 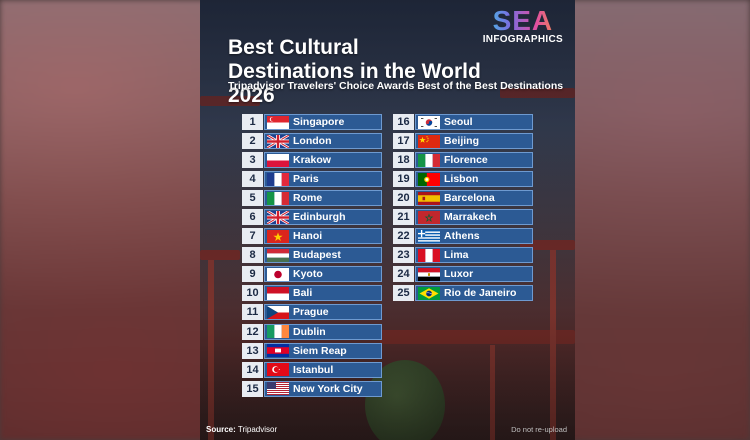 I want to click on destination-bar: Athens, so click(x=474, y=236).